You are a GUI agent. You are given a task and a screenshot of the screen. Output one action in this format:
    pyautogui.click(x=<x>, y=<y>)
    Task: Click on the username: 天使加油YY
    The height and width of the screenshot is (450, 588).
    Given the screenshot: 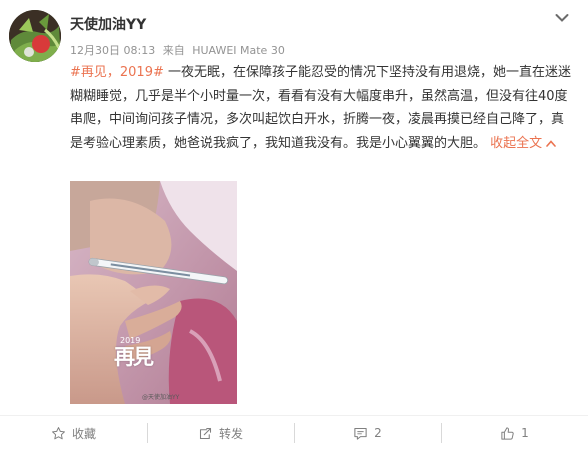 What is the action you would take?
    pyautogui.click(x=108, y=24)
    